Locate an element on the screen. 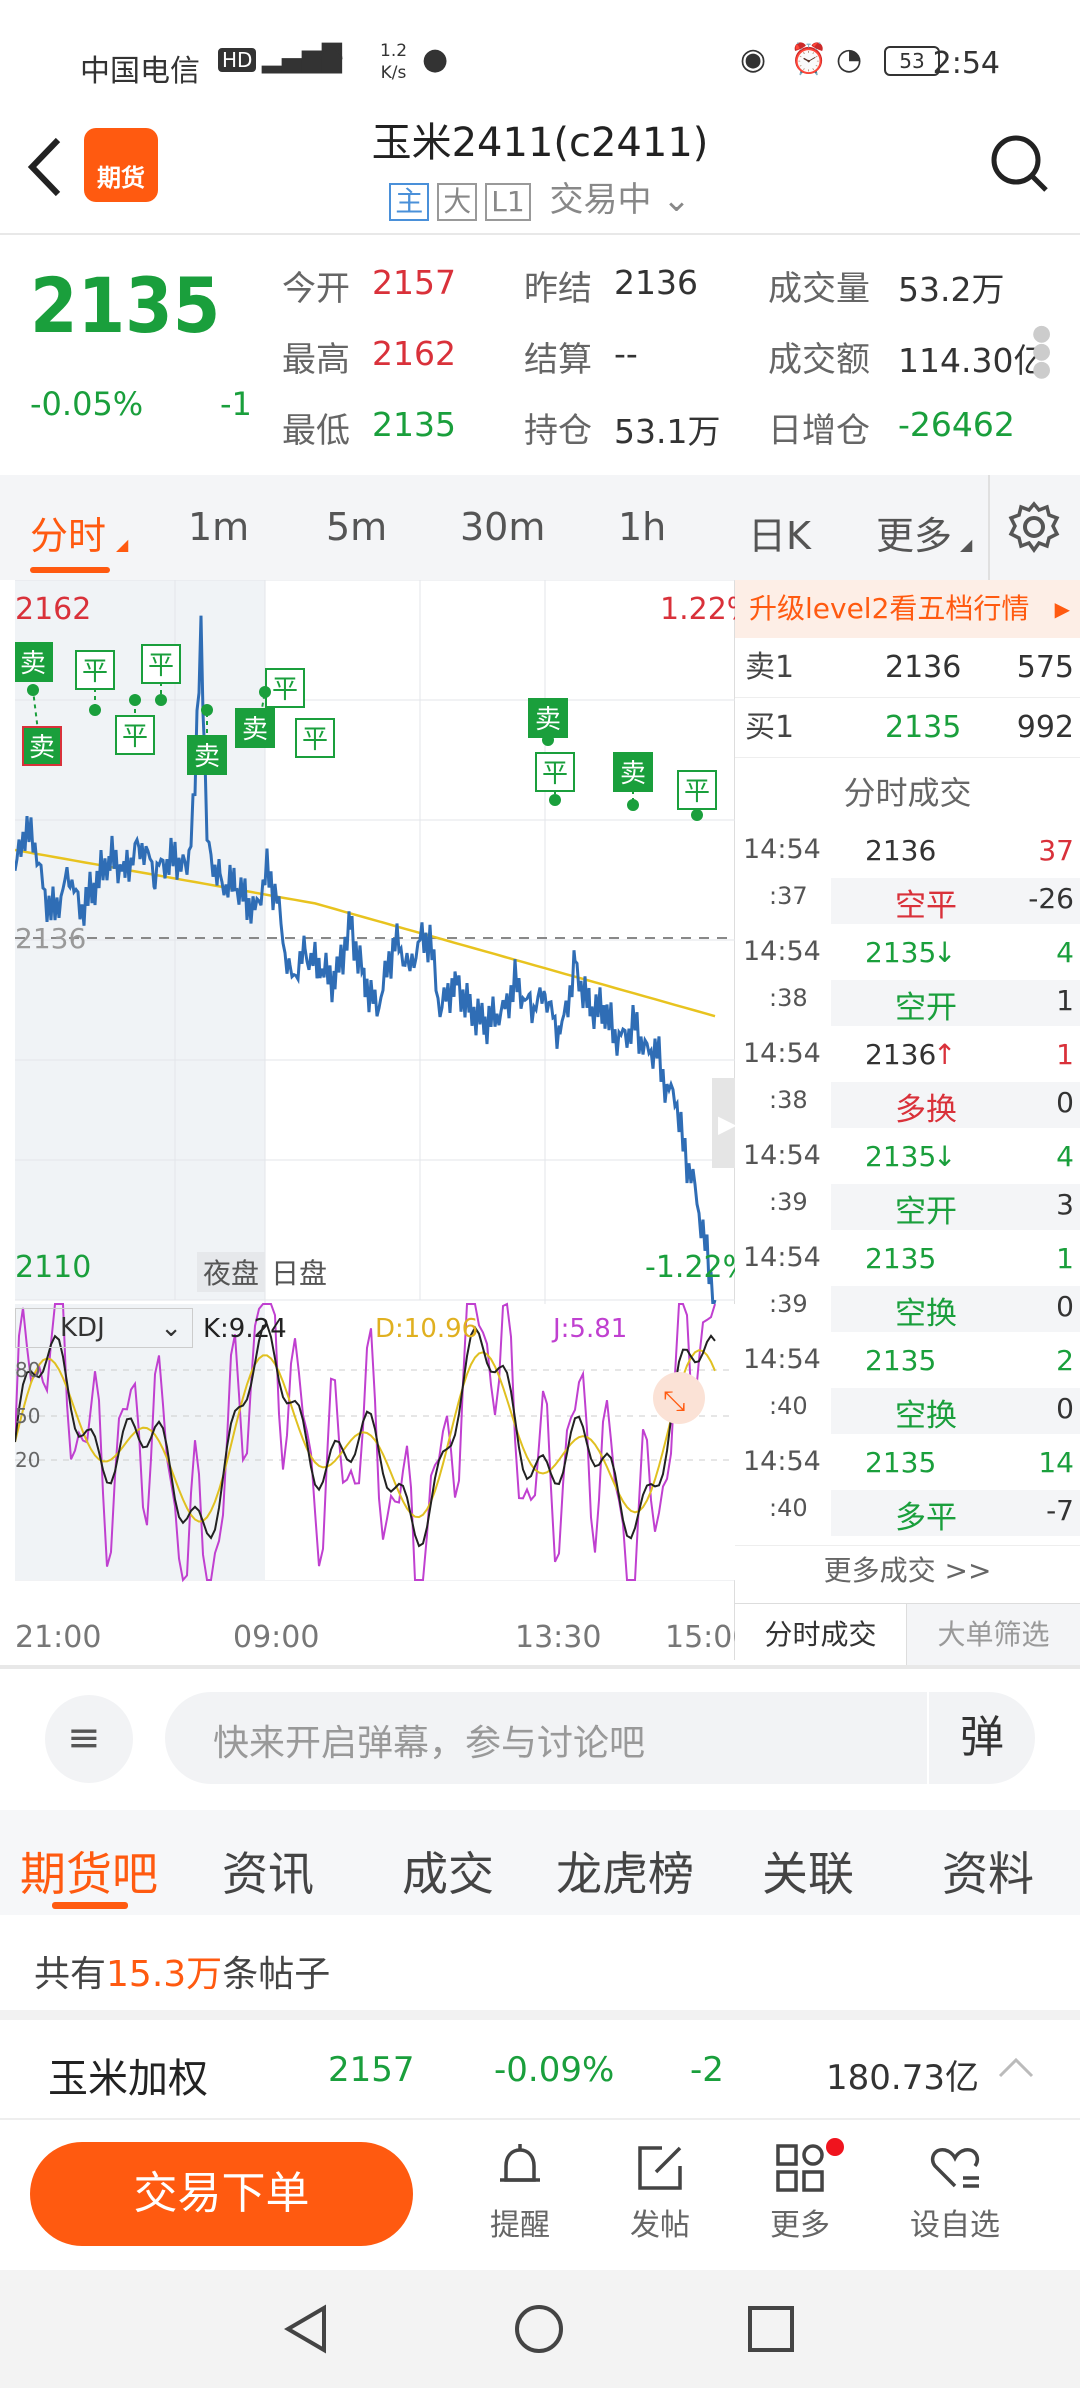  tick-row: 14:54 :40 2135 2 空换 0 is located at coordinates (907, 1389).